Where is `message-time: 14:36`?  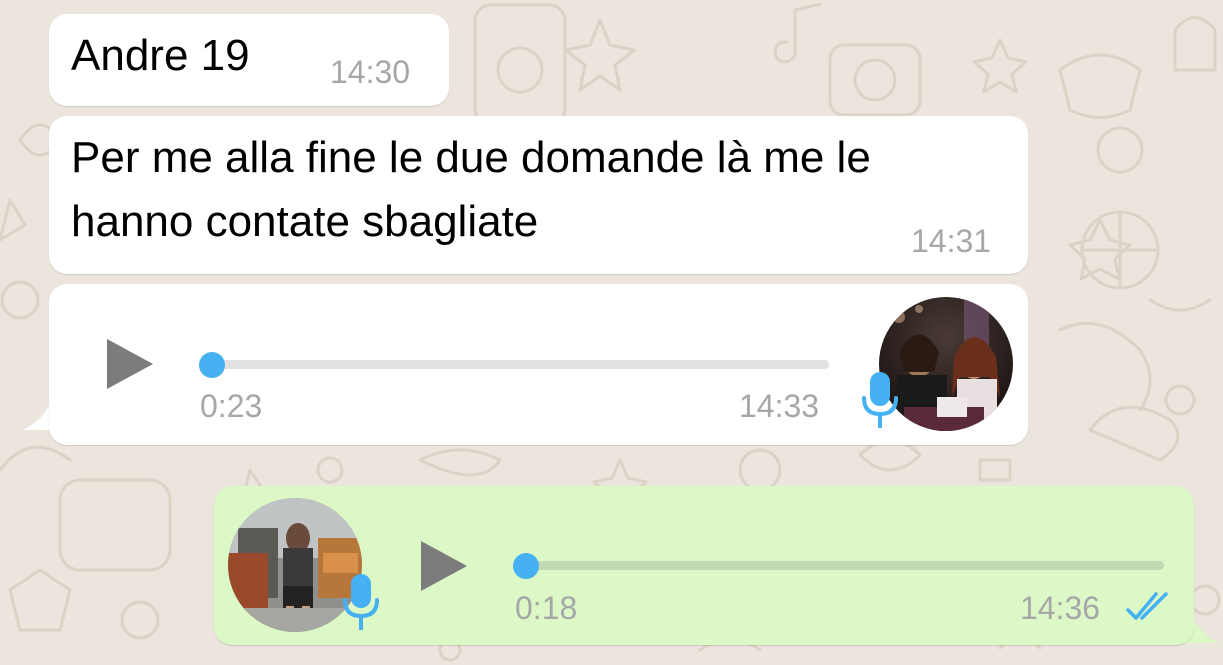 message-time: 14:36 is located at coordinates (1060, 608).